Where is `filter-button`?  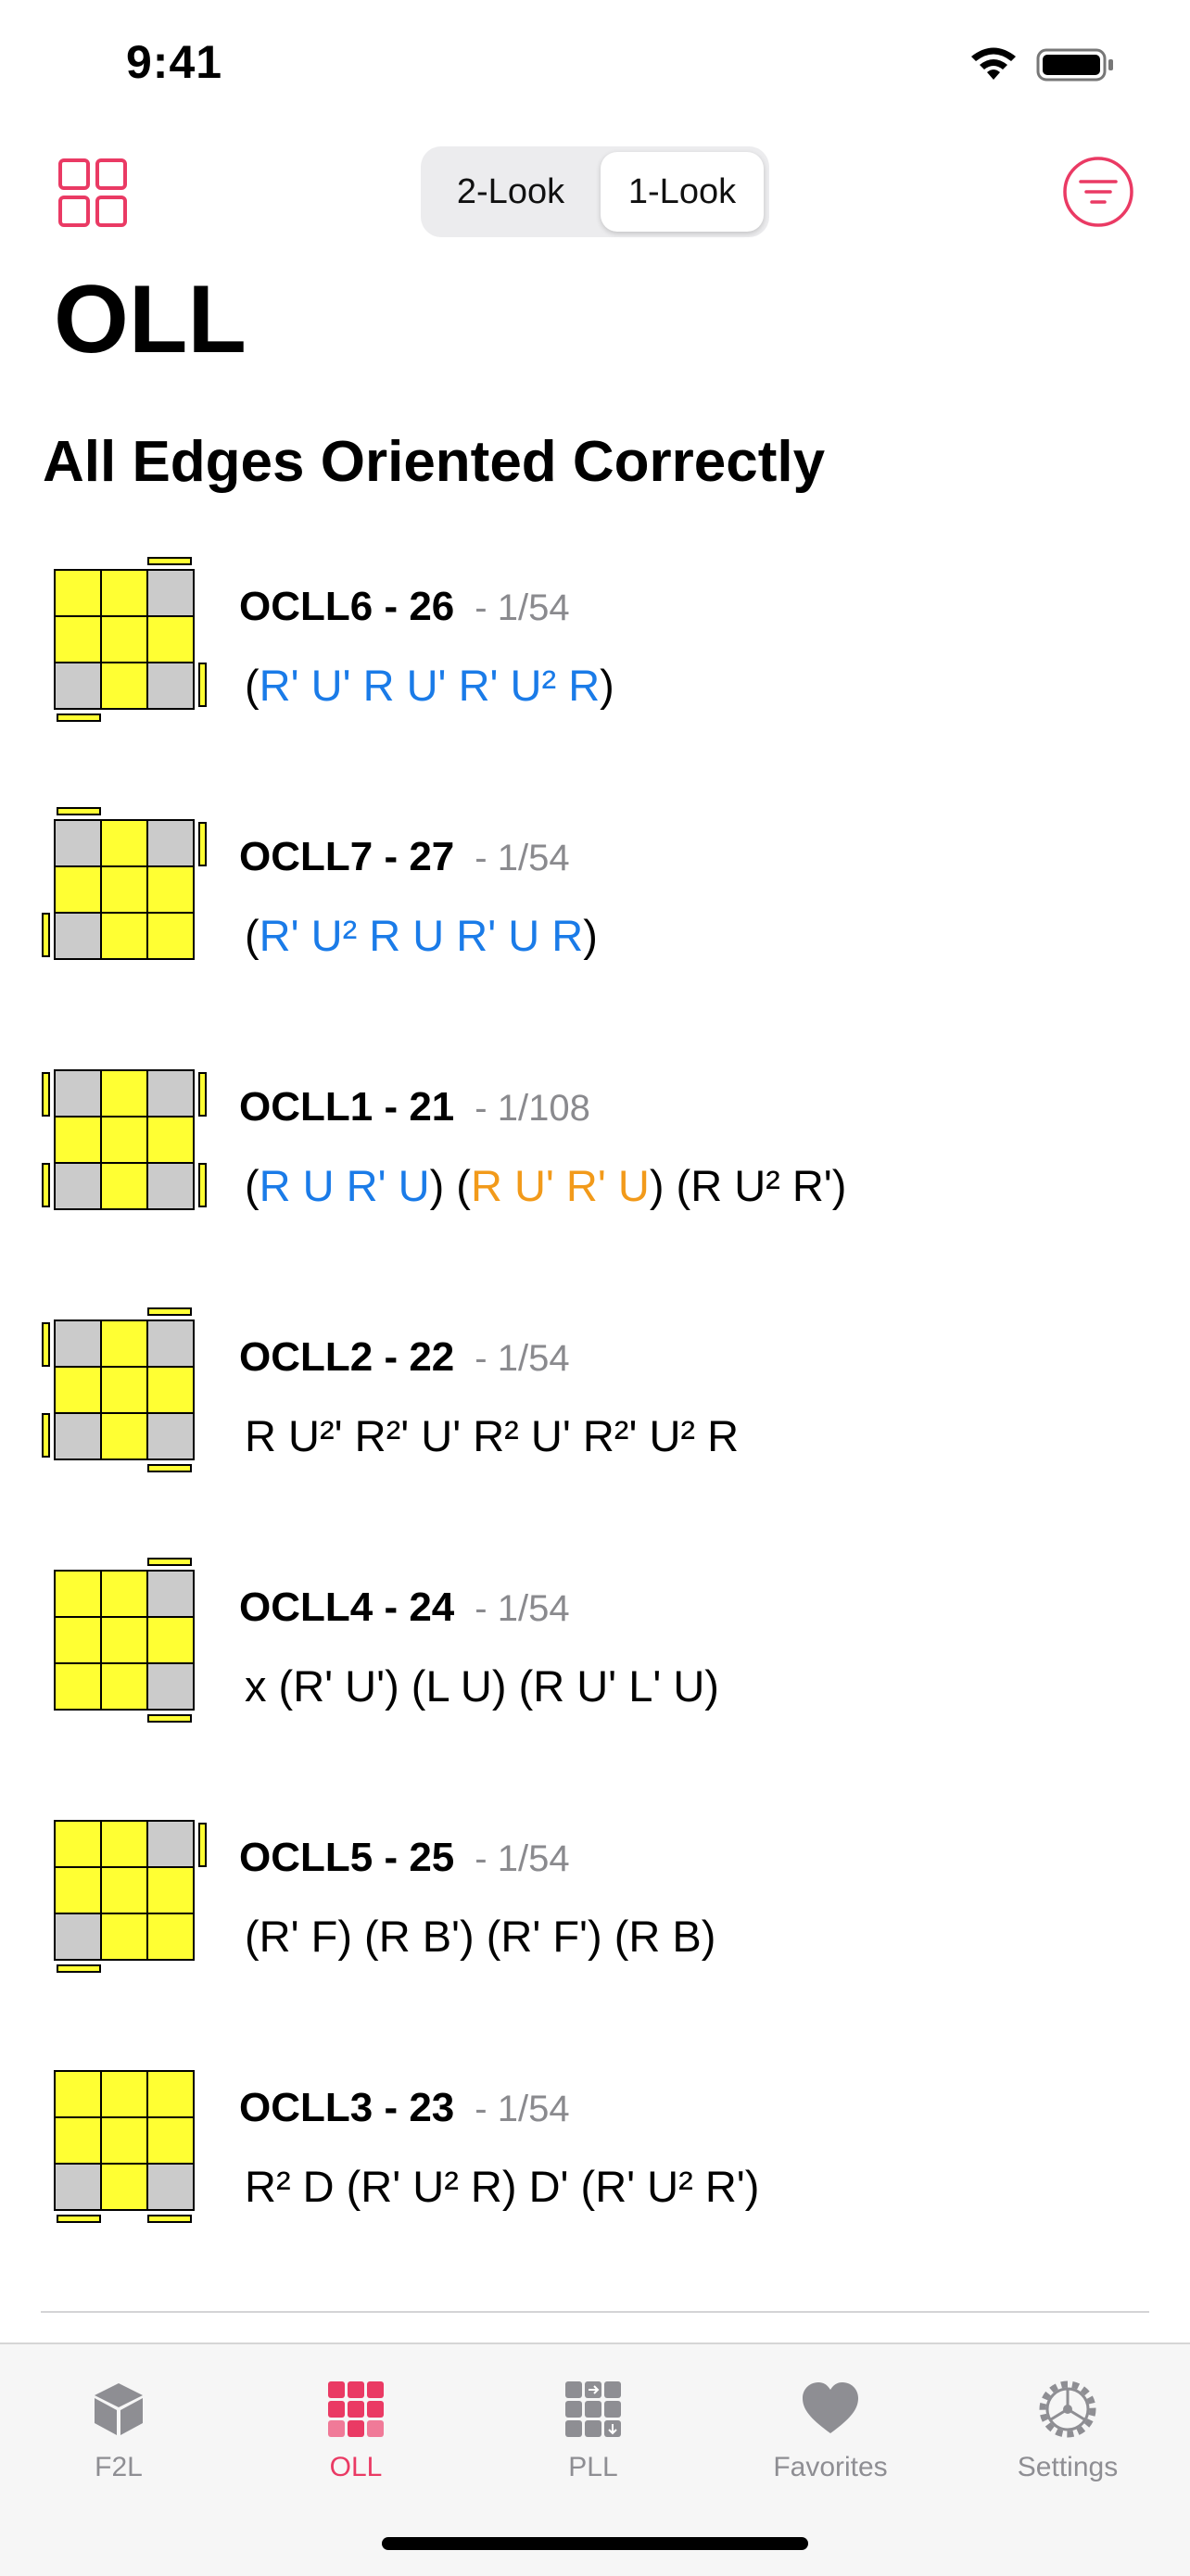 filter-button is located at coordinates (1098, 192).